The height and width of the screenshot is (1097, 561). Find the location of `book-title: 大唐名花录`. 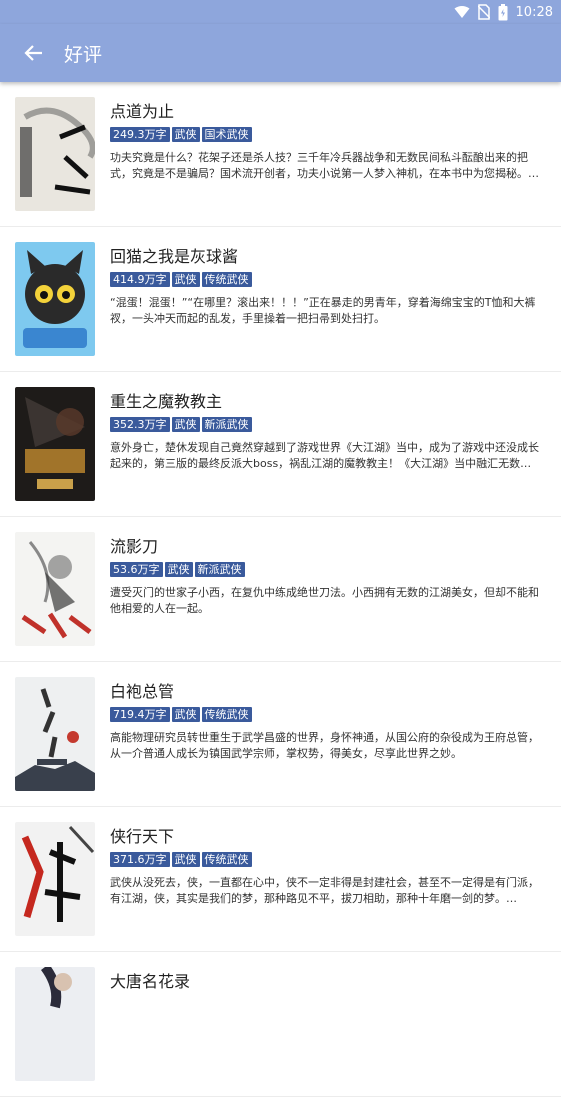

book-title: 大唐名花录 is located at coordinates (150, 981).